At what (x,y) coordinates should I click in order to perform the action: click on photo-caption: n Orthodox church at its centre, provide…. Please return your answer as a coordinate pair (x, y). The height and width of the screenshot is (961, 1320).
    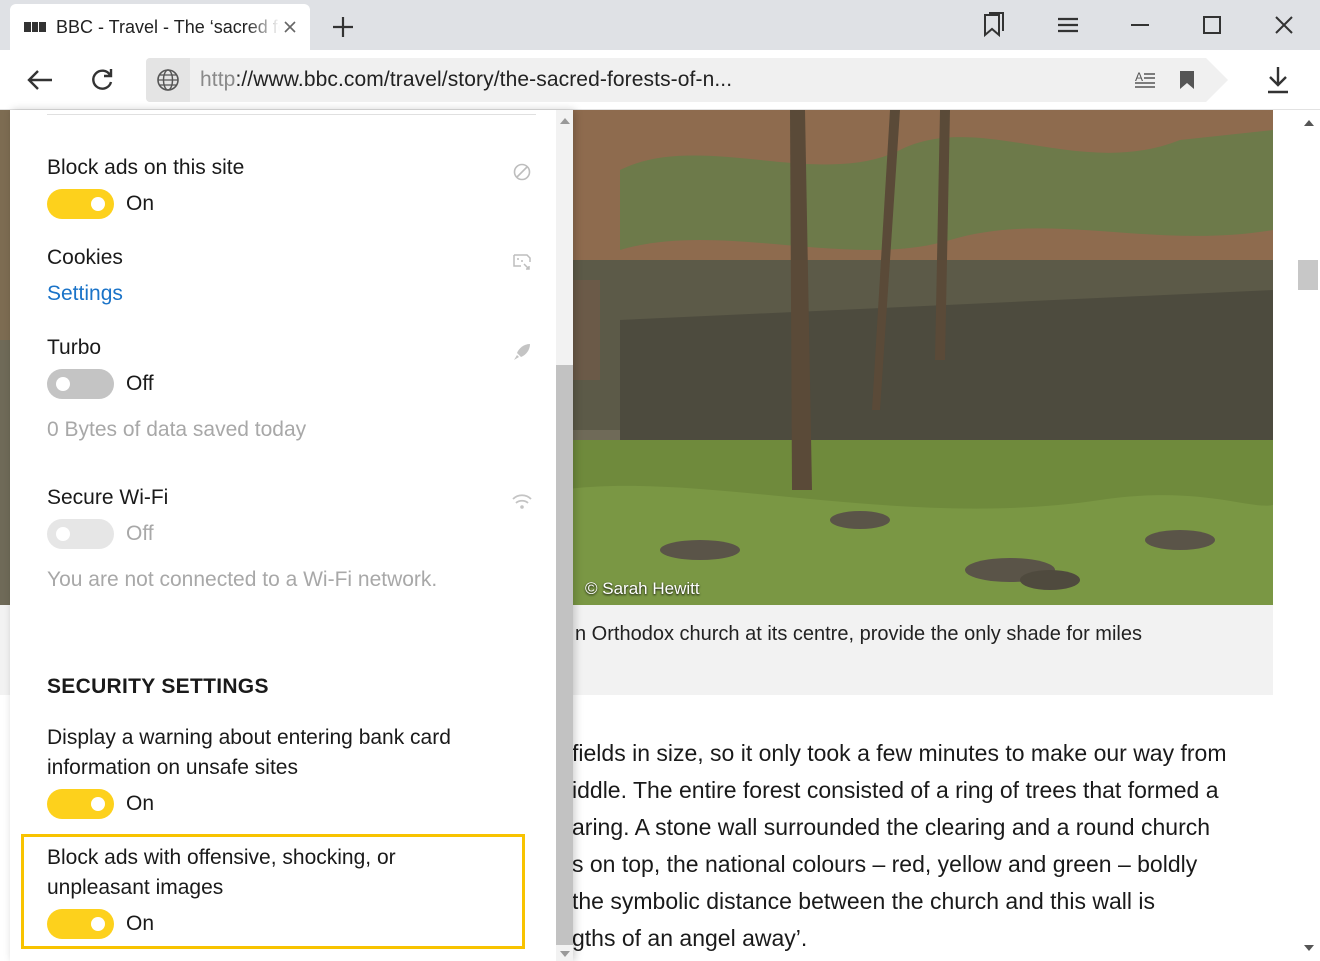
    Looking at the image, I should click on (858, 634).